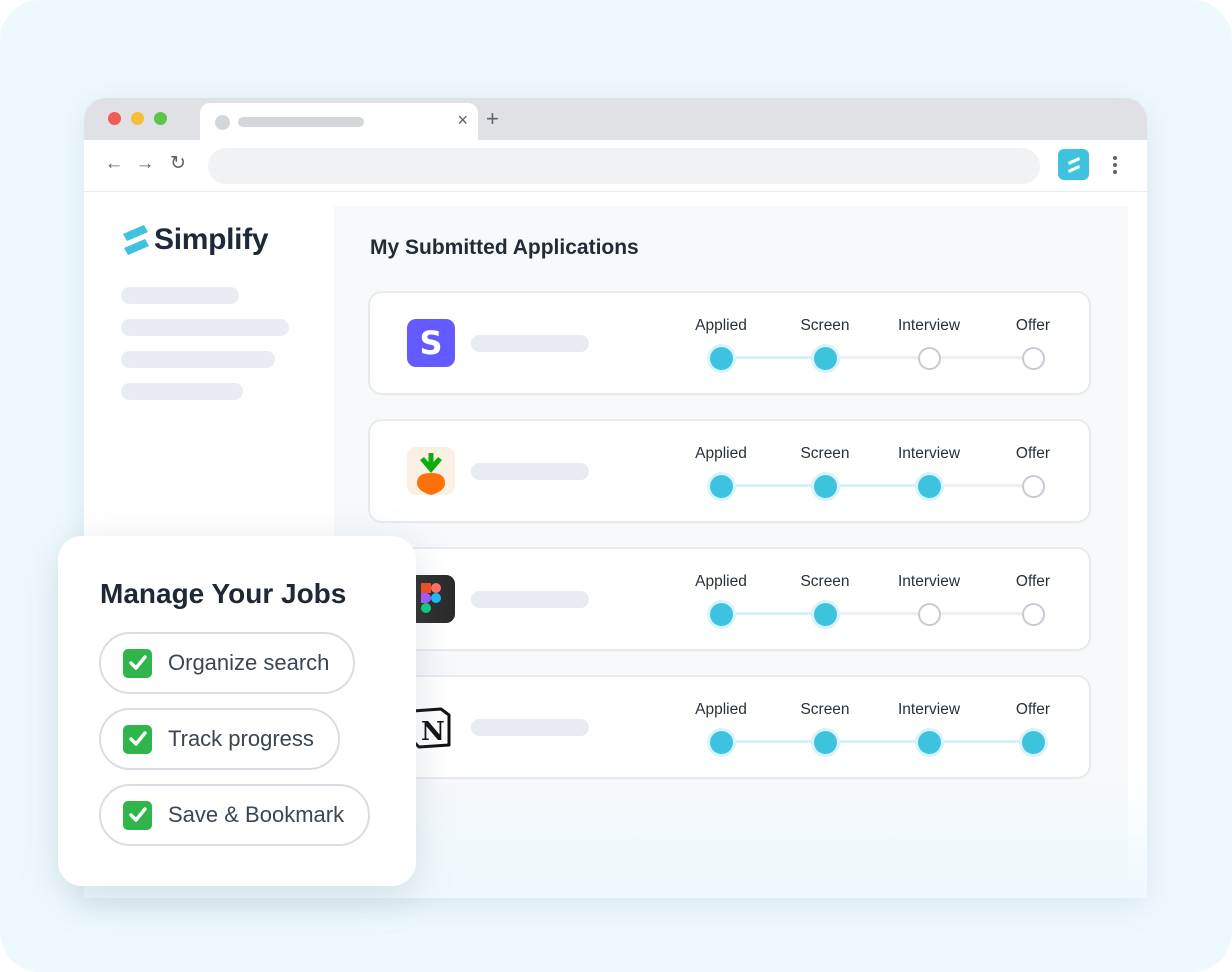 The width and height of the screenshot is (1232, 972). I want to click on close-window-button, so click(114, 118).